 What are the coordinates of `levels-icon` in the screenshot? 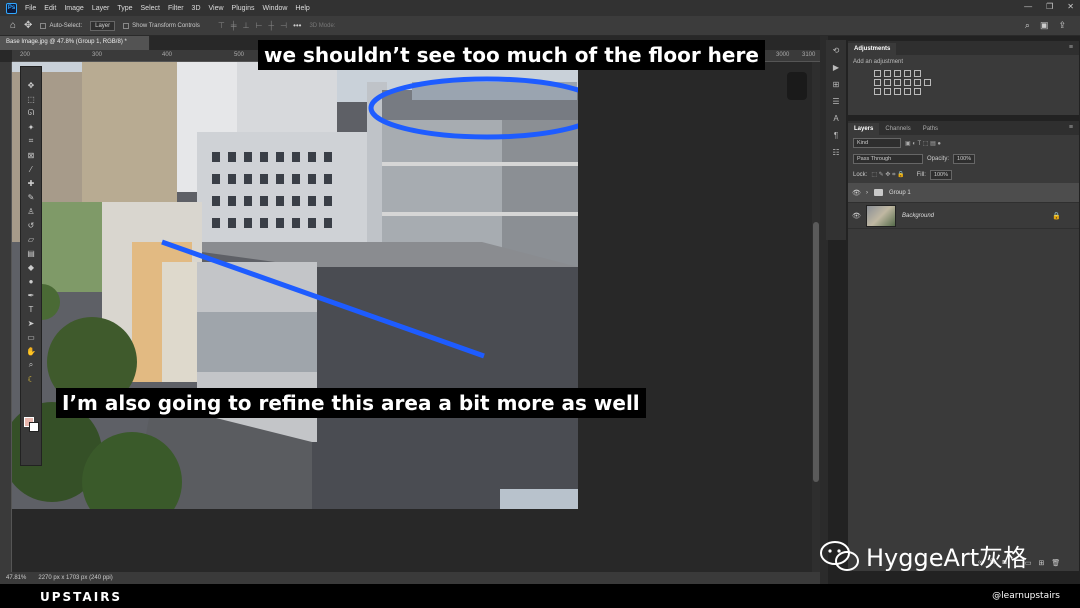 It's located at (887, 73).